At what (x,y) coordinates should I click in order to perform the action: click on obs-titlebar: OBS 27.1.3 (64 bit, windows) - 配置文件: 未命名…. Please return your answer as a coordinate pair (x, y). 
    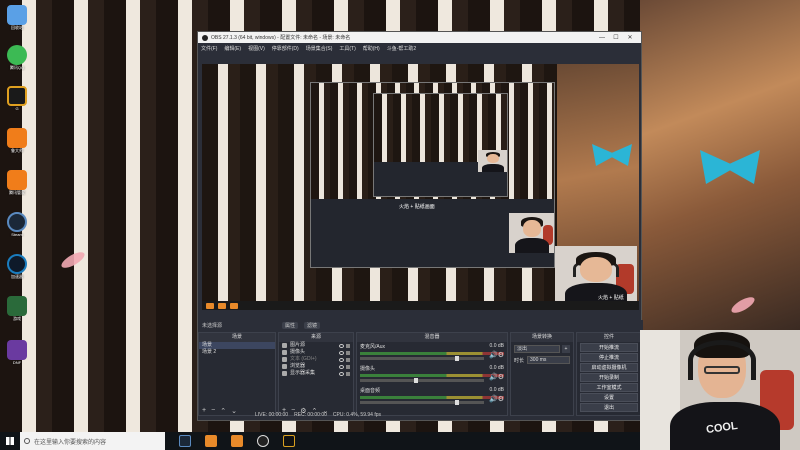
    Looking at the image, I should click on (419, 37).